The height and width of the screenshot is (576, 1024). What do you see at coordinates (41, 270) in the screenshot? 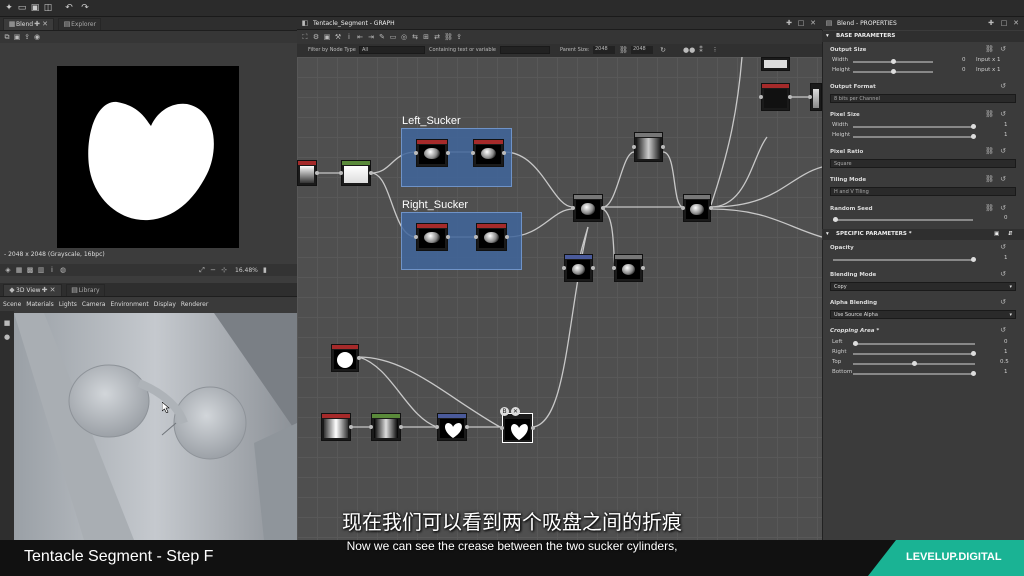
I see `histogram-icon: ▥` at bounding box center [41, 270].